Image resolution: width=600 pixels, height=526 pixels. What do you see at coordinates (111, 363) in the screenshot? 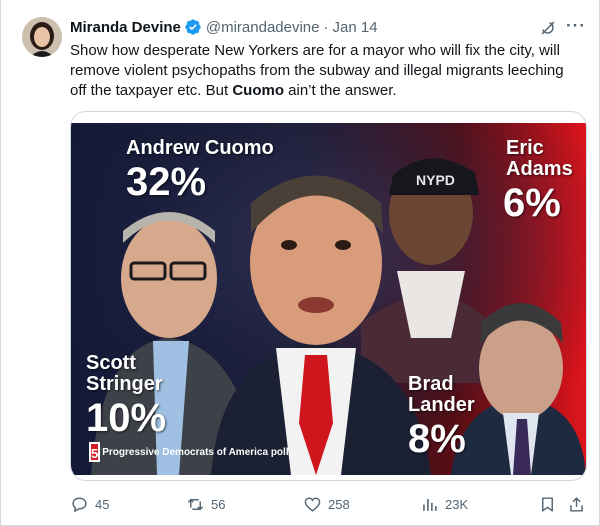
I see `candidate-name-stringer-first: Scott` at bounding box center [111, 363].